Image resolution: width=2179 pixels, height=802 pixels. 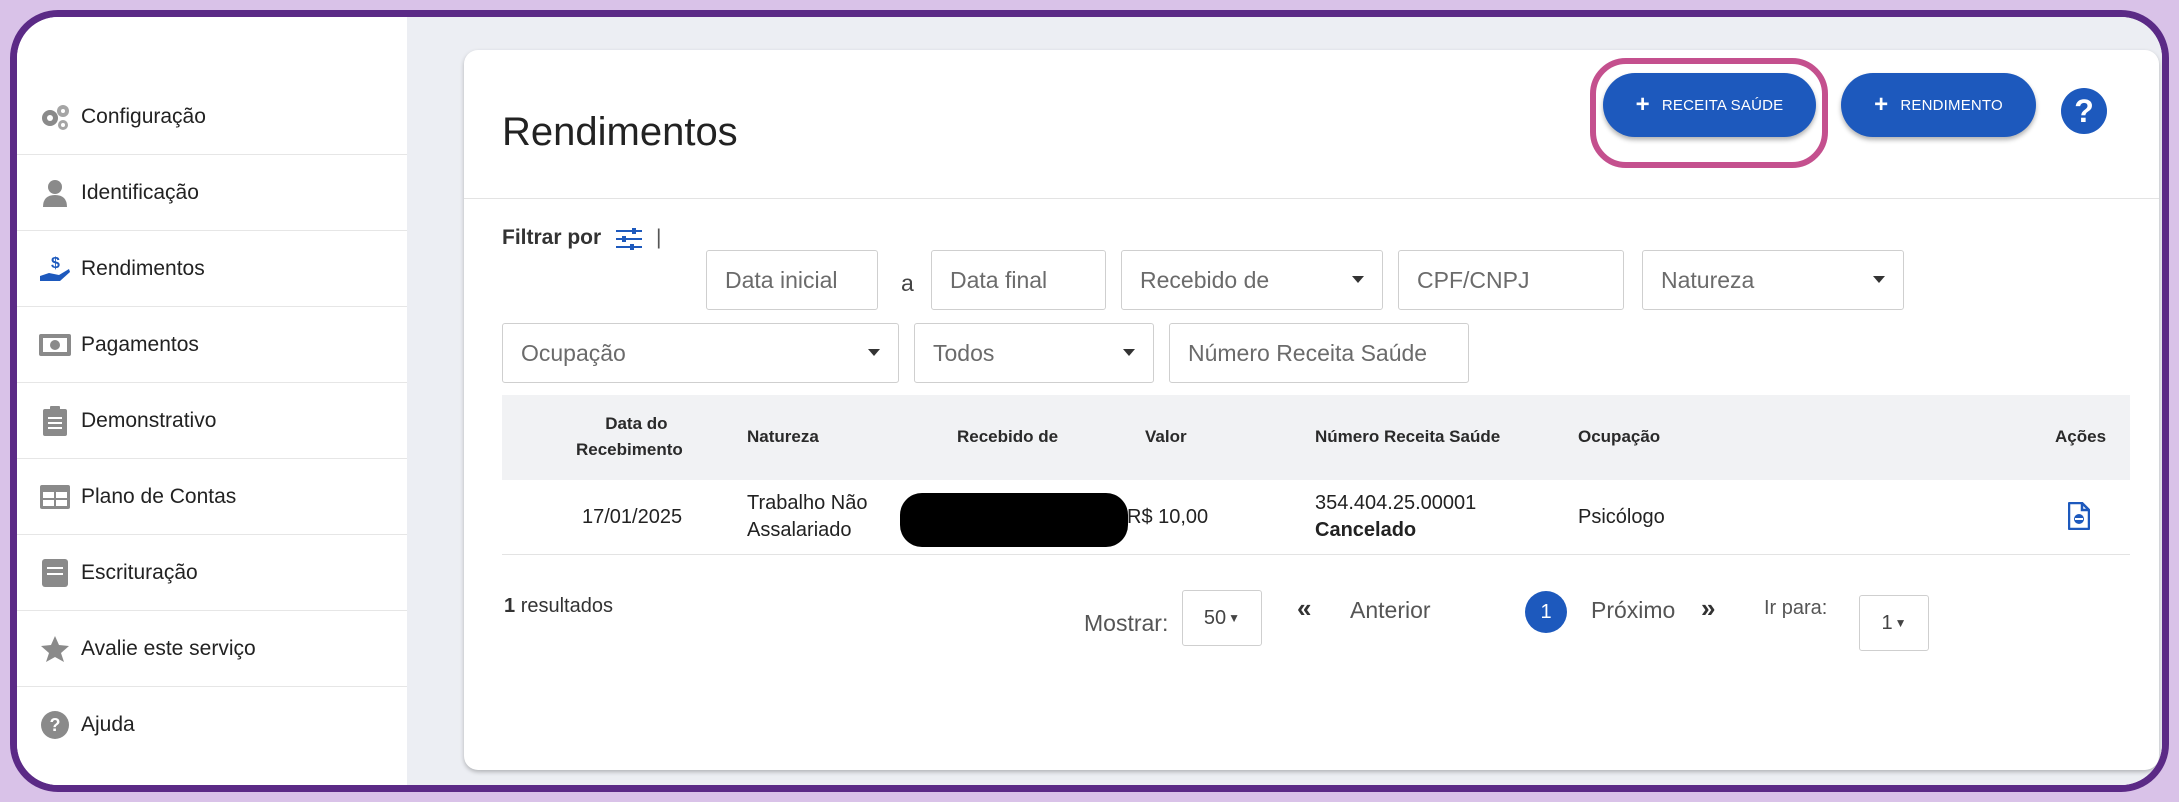 I want to click on banknote-icon, so click(x=55, y=345).